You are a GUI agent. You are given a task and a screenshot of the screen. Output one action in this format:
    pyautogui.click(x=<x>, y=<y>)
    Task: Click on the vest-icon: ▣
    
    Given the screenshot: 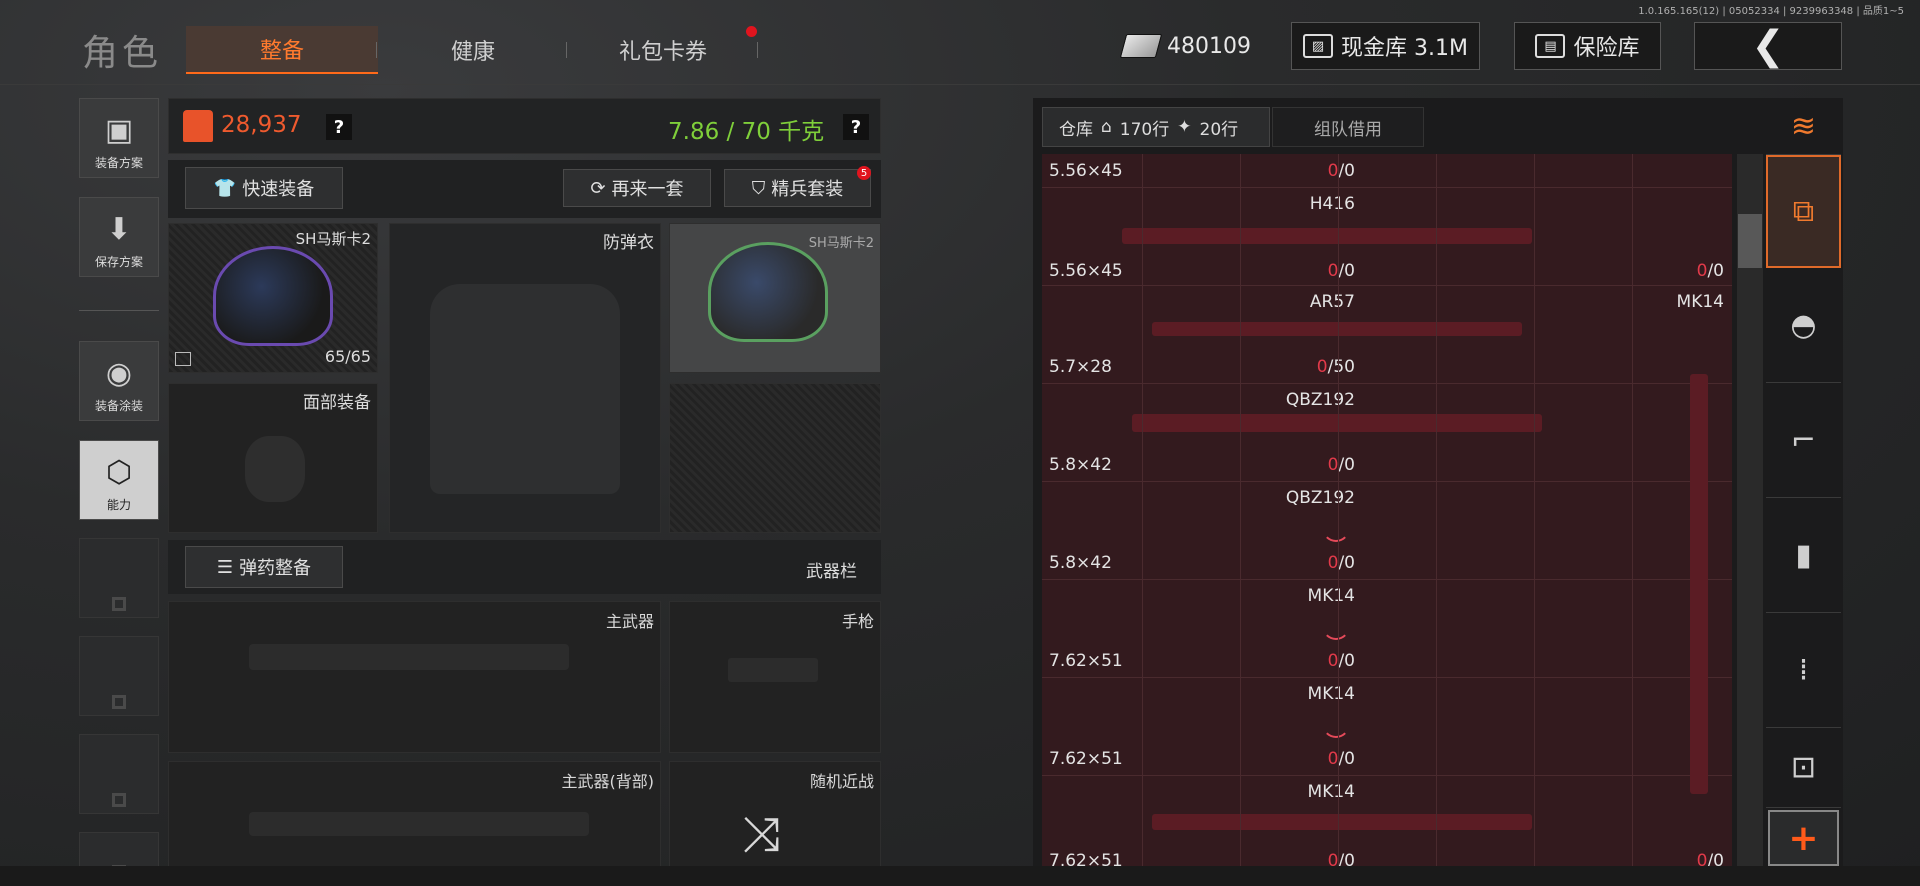 What is the action you would take?
    pyautogui.click(x=119, y=130)
    